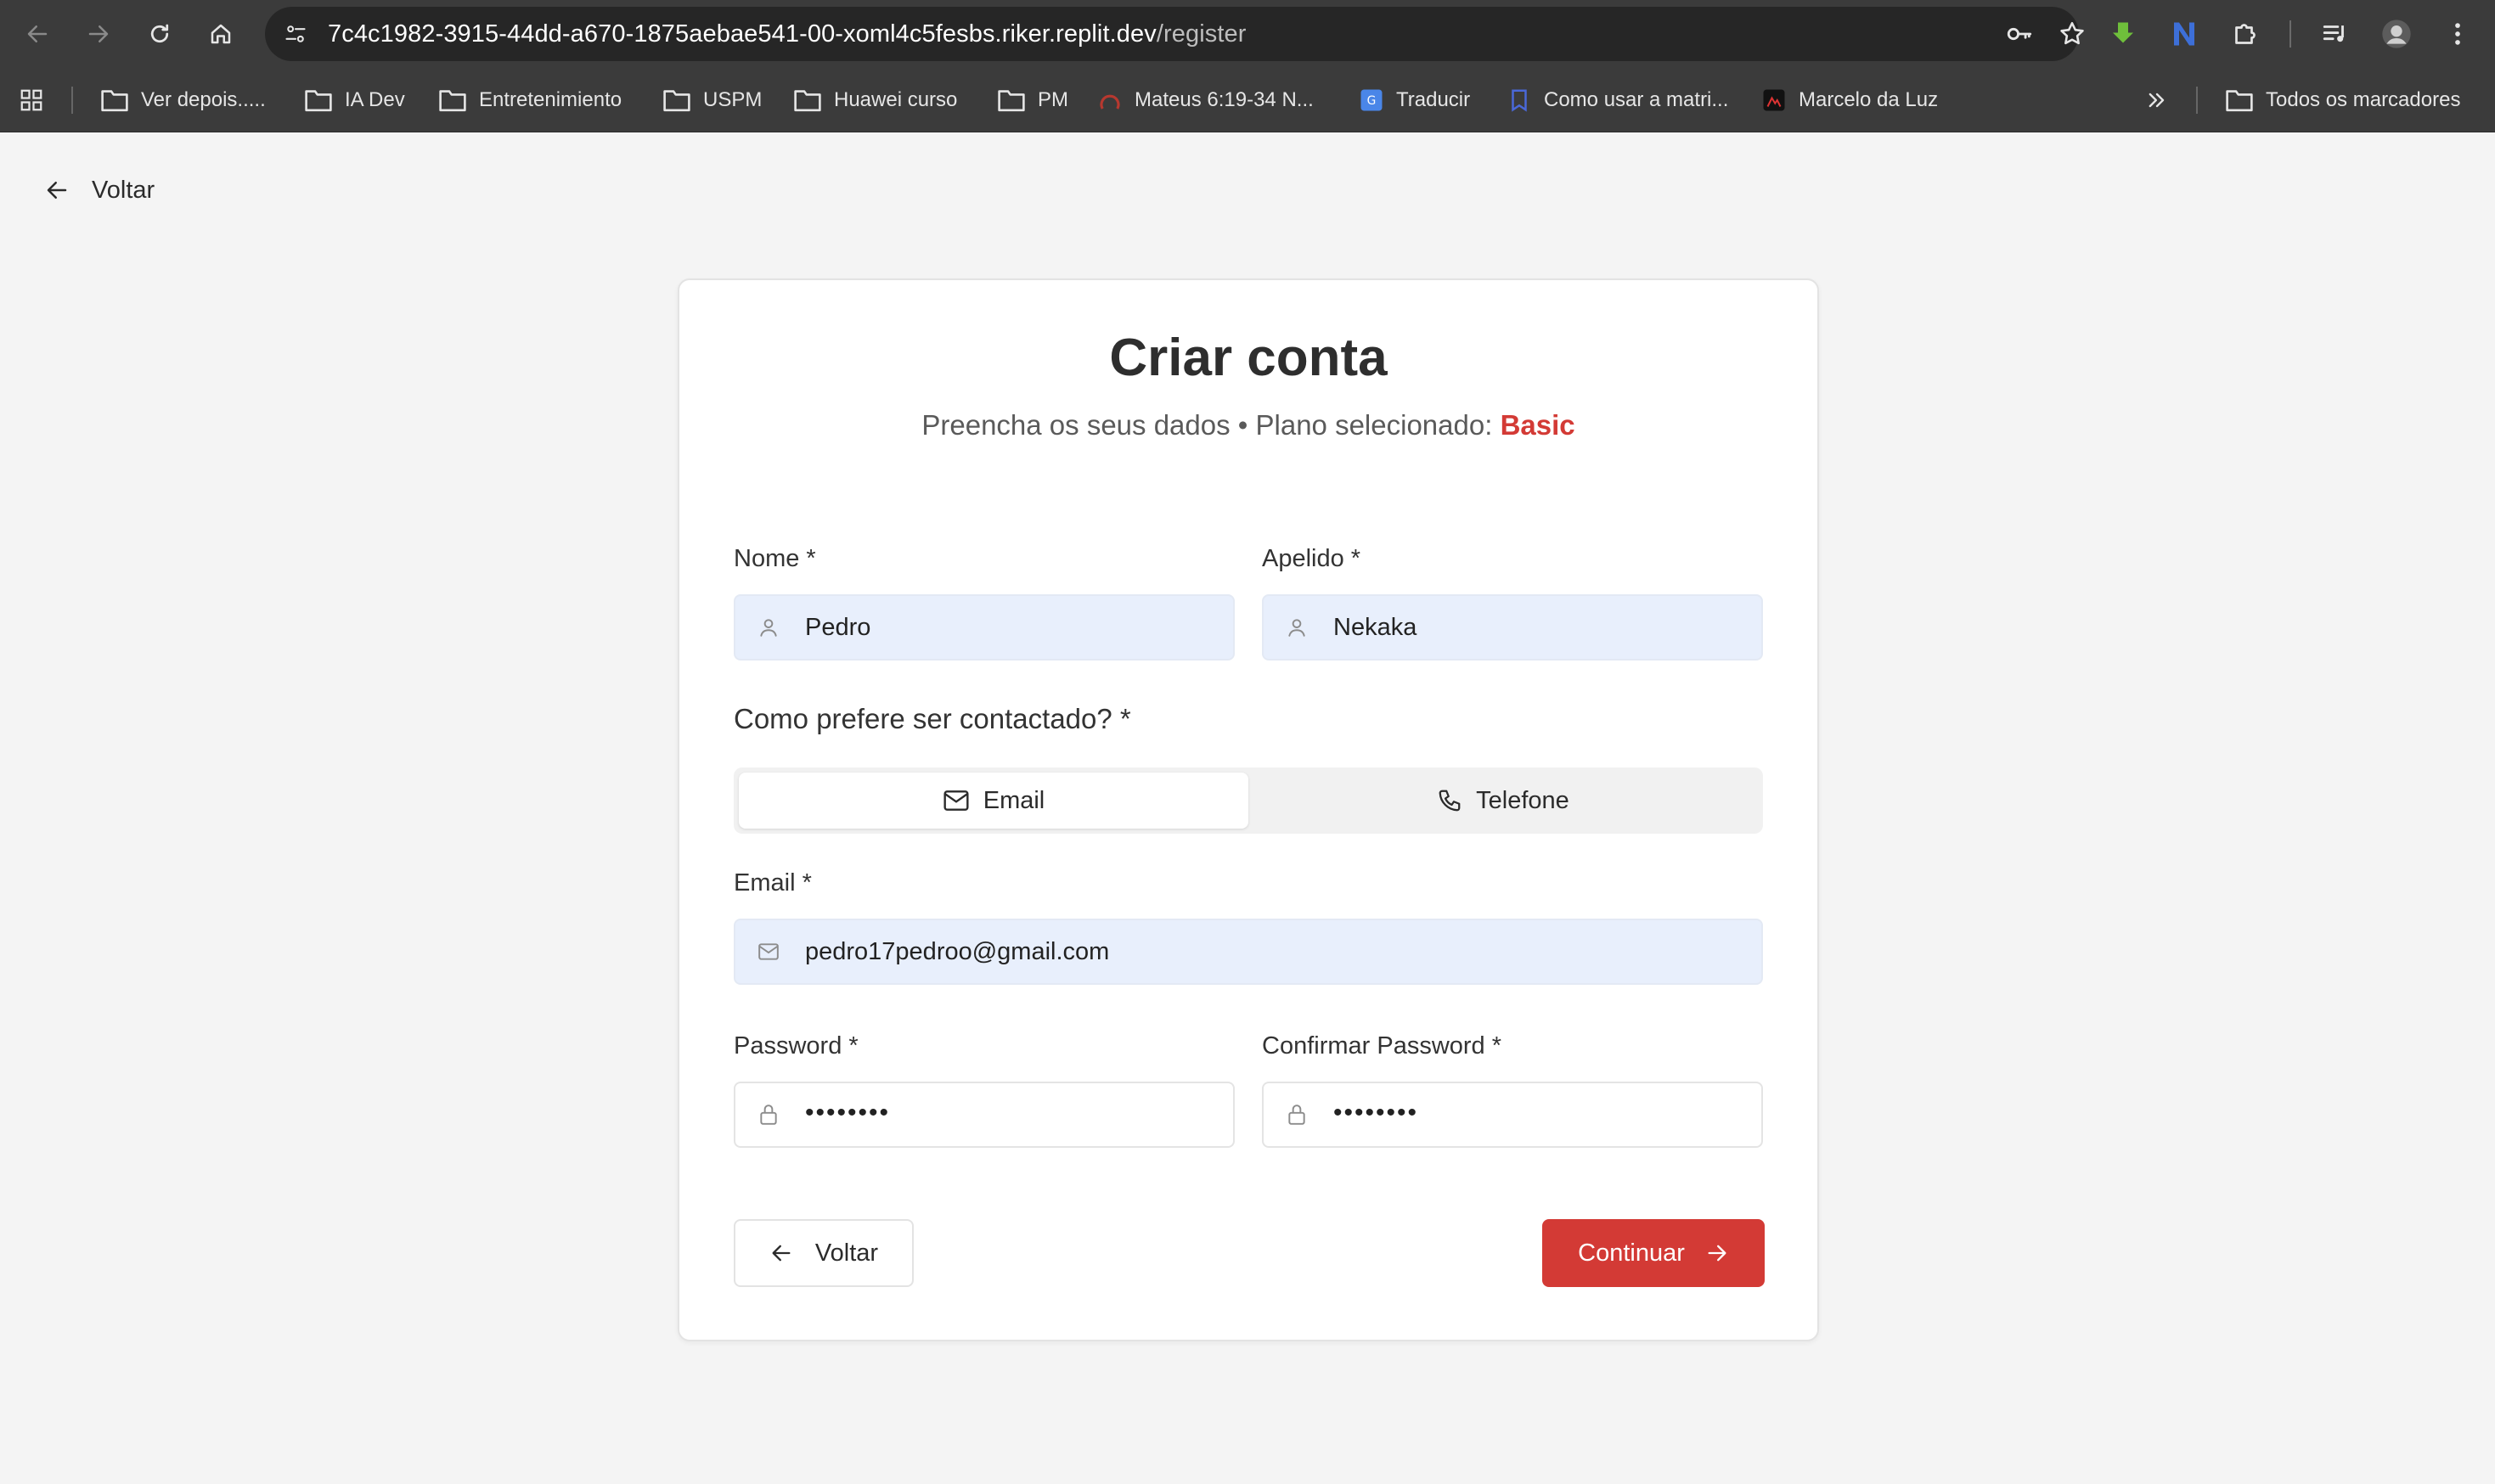 This screenshot has height=1484, width=2495. What do you see at coordinates (796, 1046) in the screenshot?
I see `password-label: Password *` at bounding box center [796, 1046].